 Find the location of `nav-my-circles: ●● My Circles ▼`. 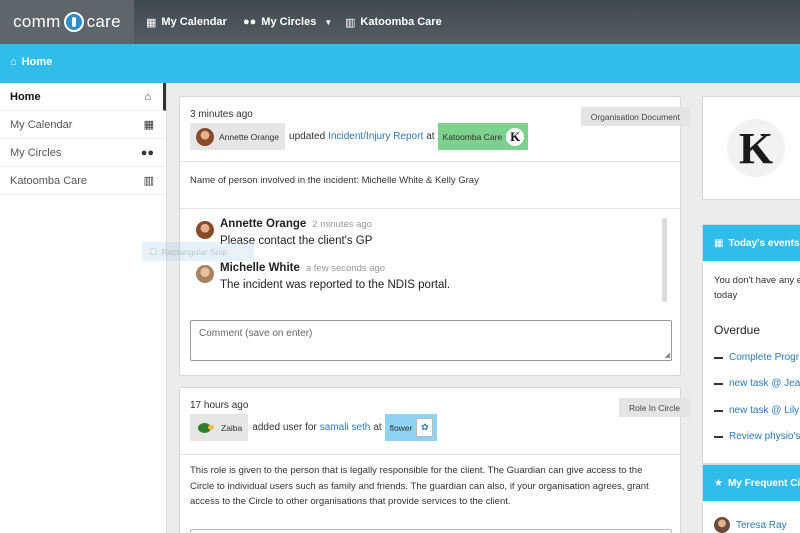

nav-my-circles: ●● My Circles ▼ is located at coordinates (287, 22).